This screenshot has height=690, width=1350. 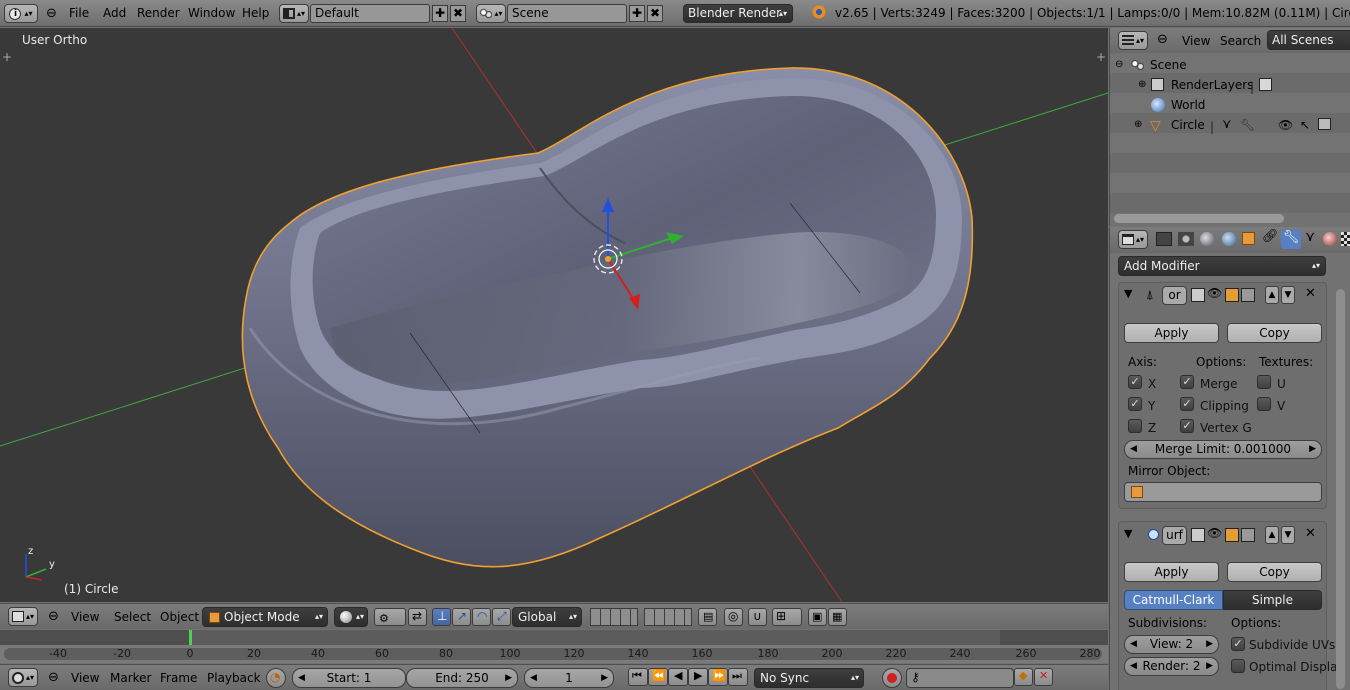 I want to click on add-modifier-dropdown: Add Modifier ▴▾, so click(x=1222, y=266).